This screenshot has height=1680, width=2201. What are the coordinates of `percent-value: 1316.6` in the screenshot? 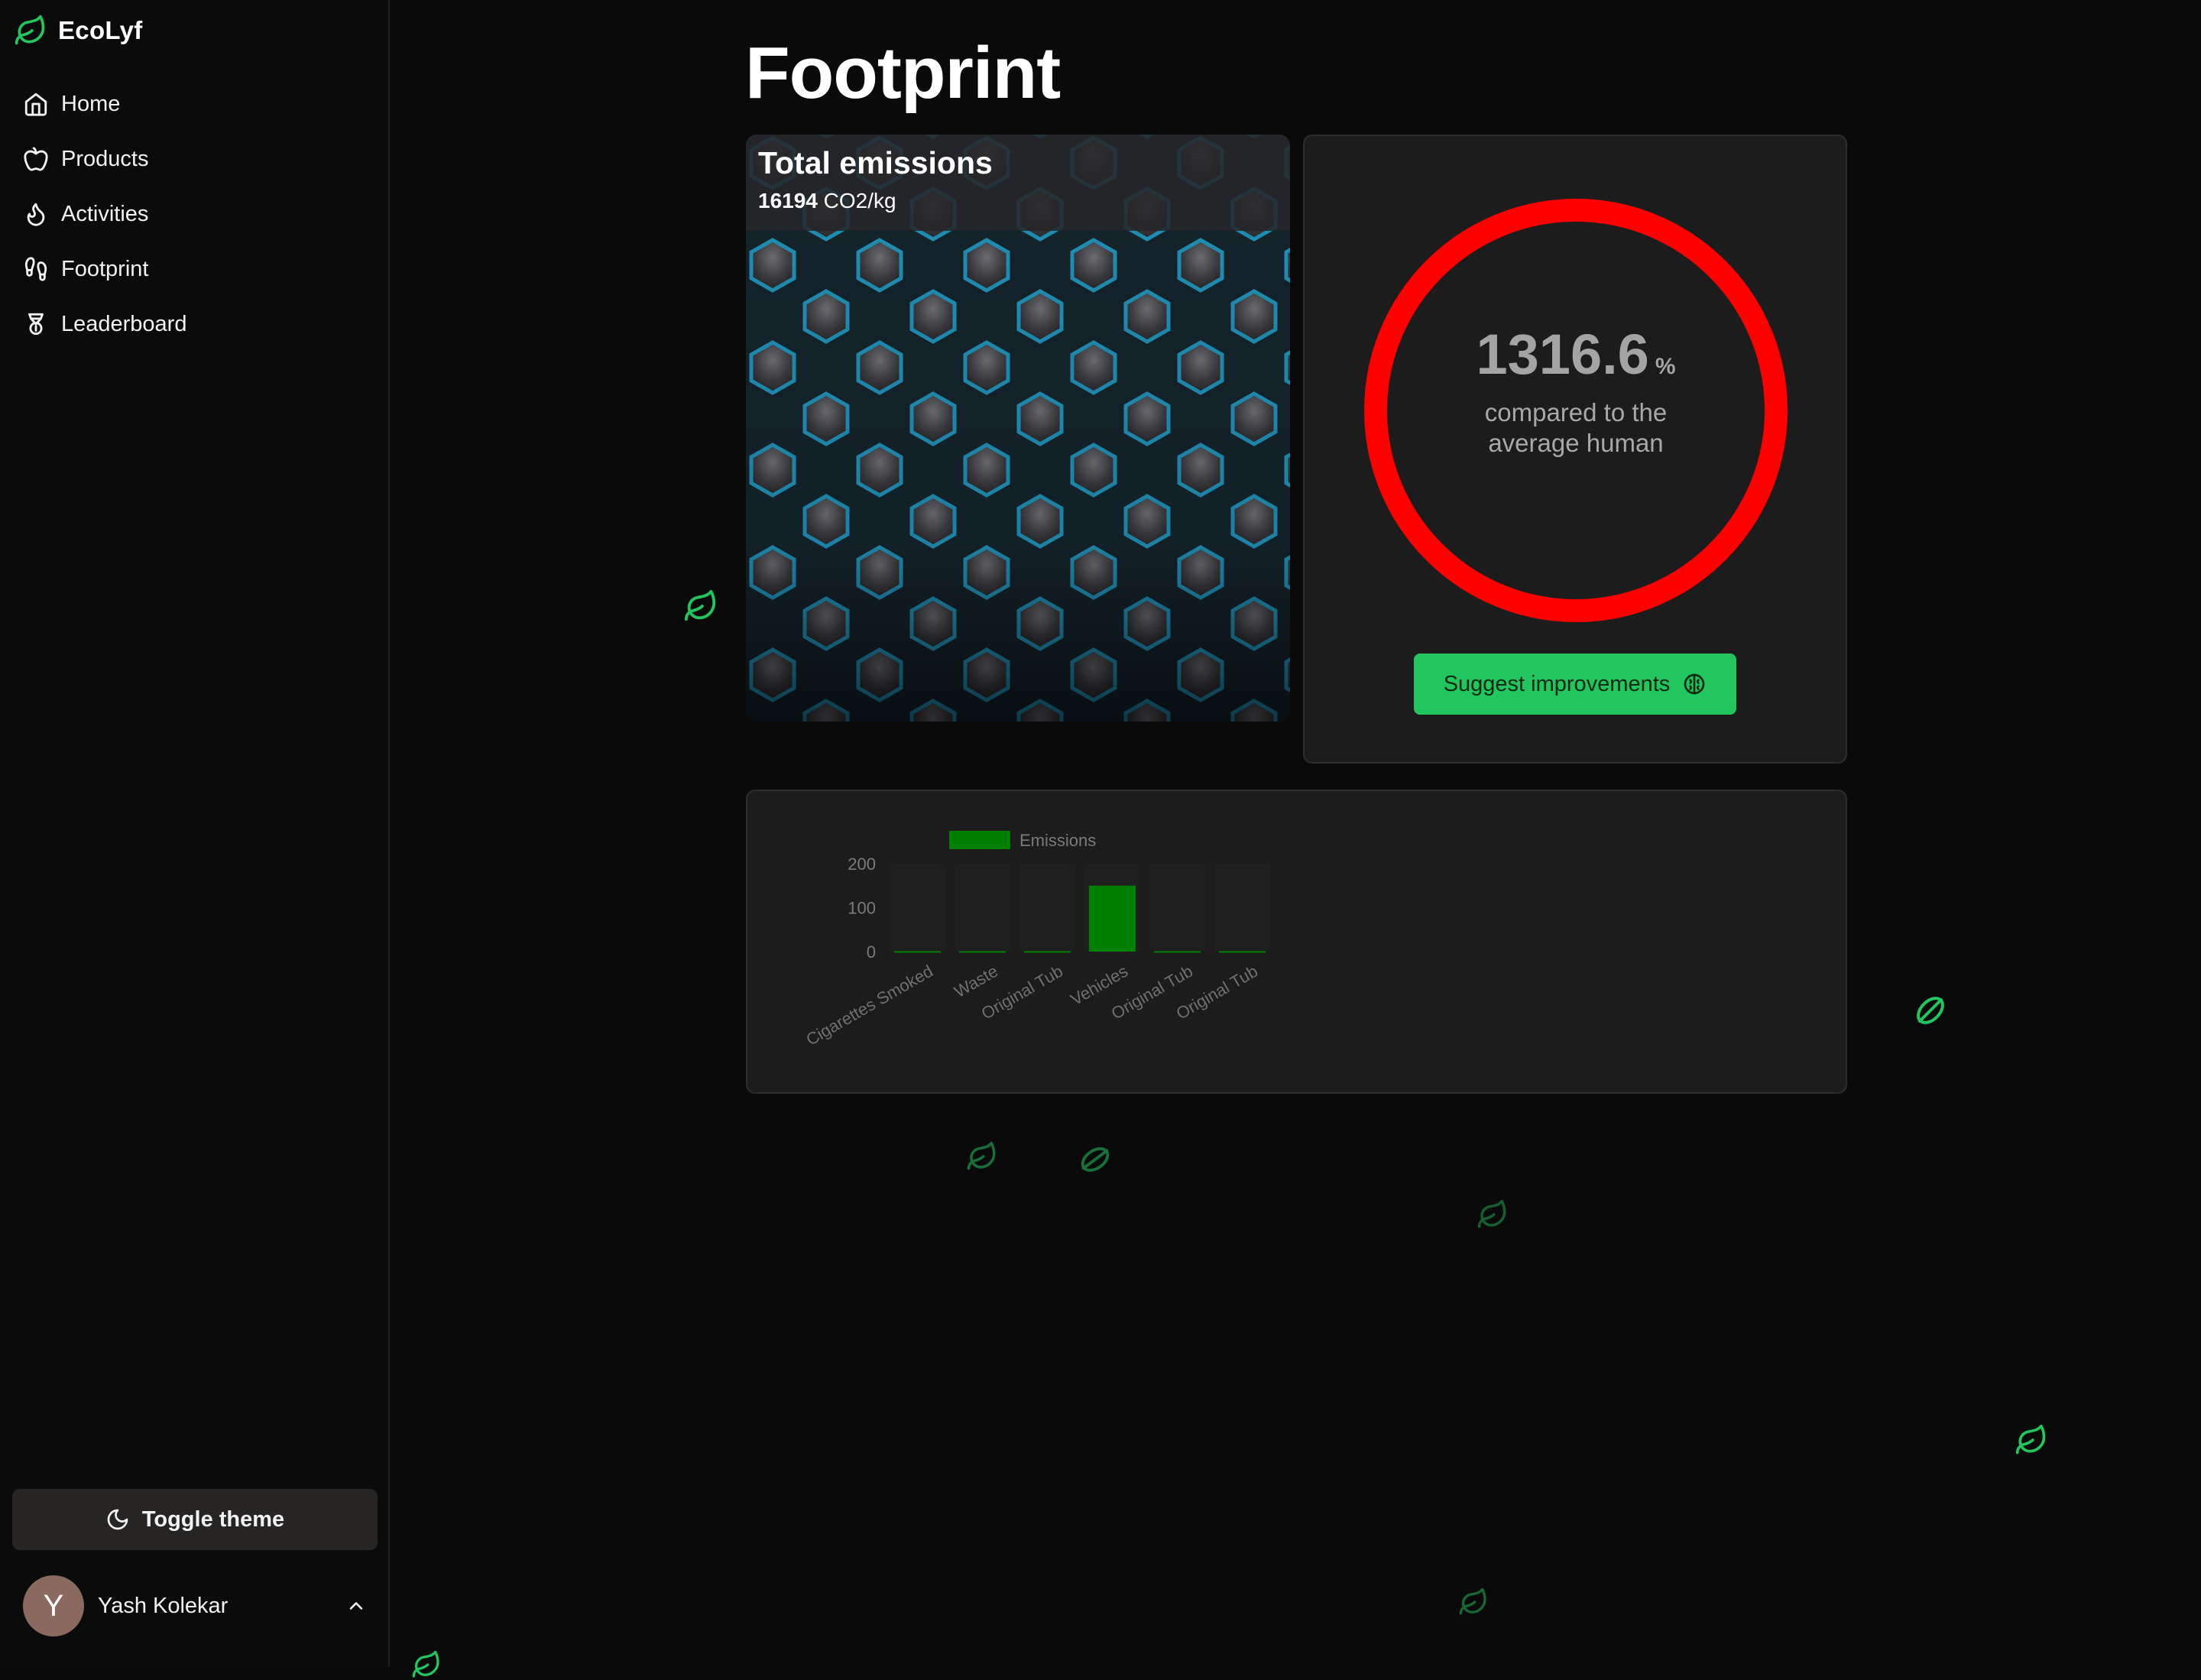 It's located at (1562, 355).